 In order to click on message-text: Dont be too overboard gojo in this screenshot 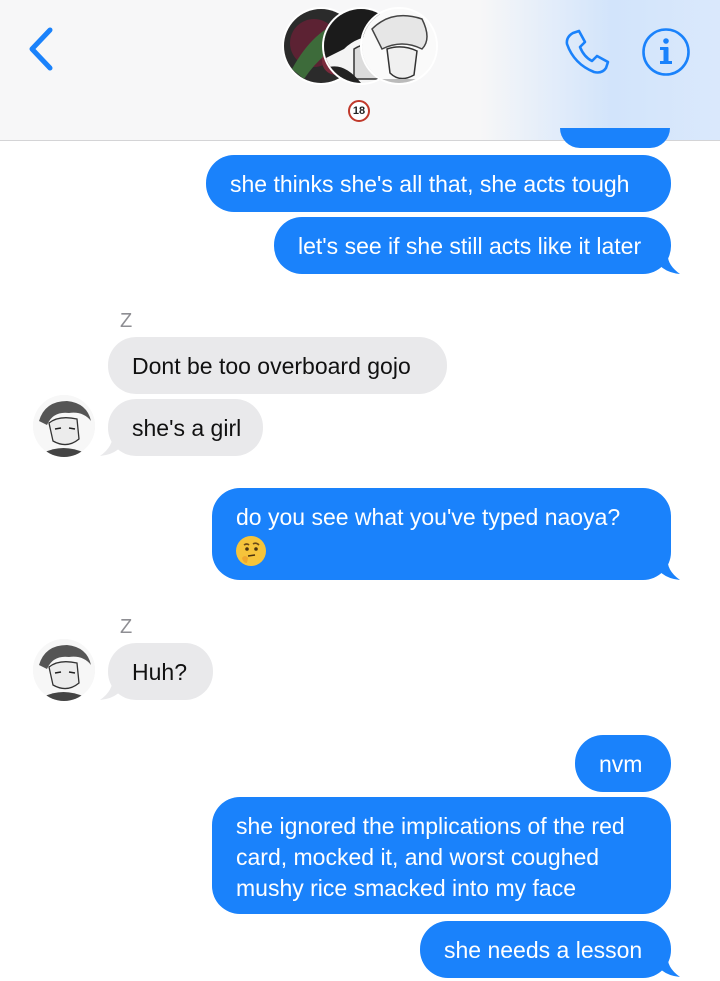, I will do `click(271, 366)`.